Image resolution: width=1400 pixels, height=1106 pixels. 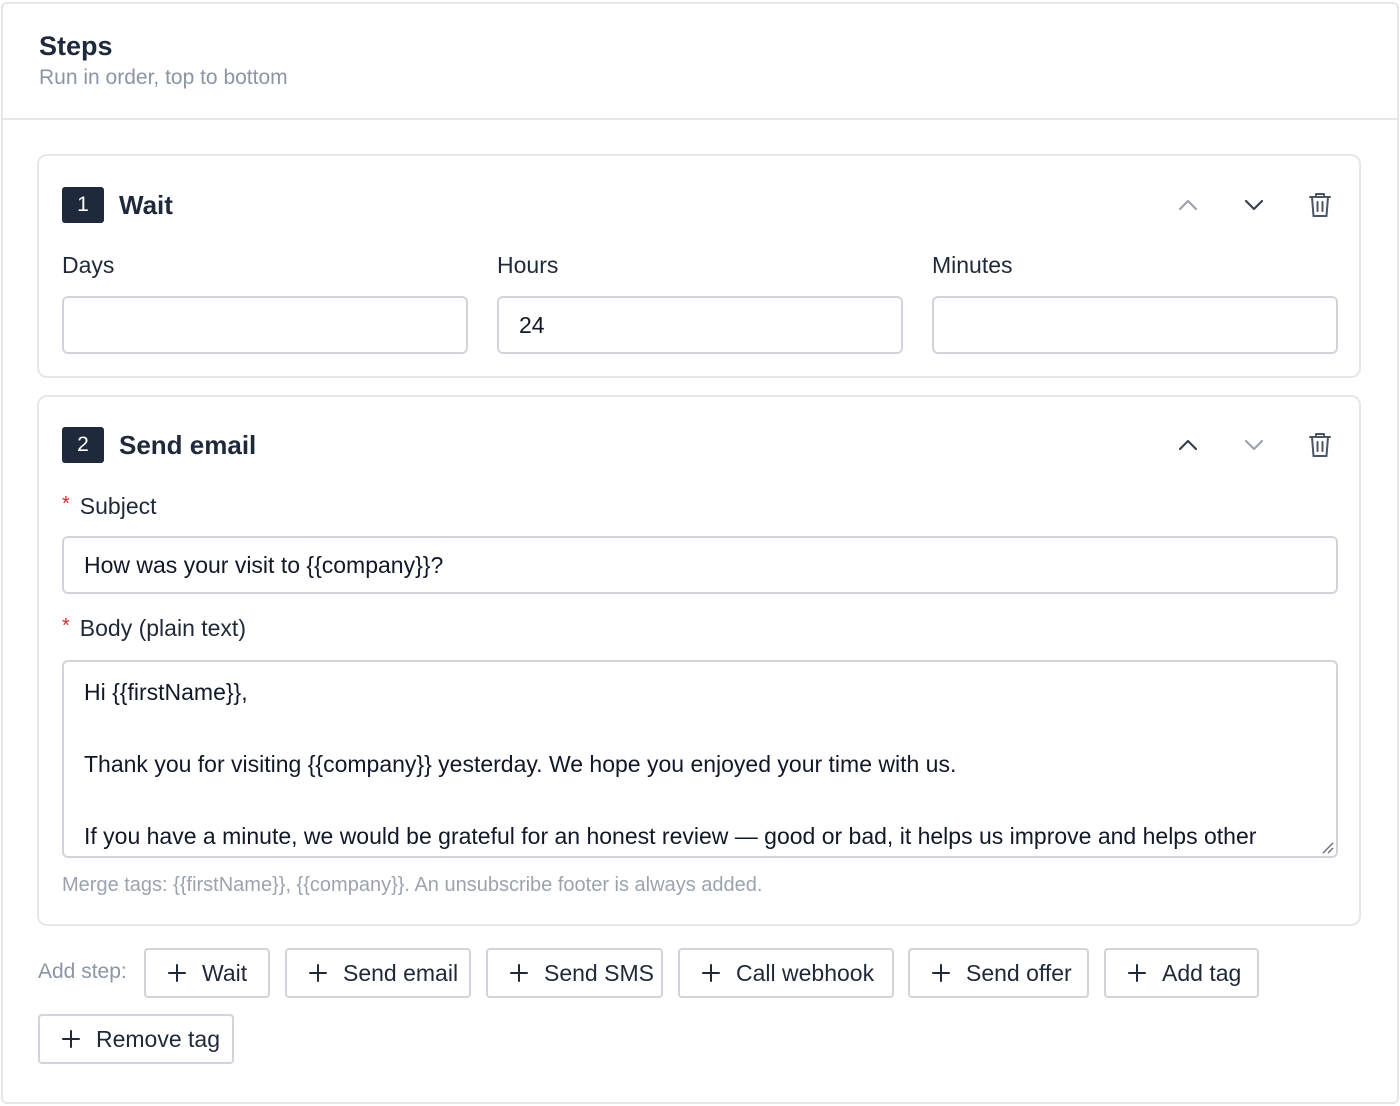 What do you see at coordinates (158, 1038) in the screenshot?
I see `add-remove-tag-label: Remove tag` at bounding box center [158, 1038].